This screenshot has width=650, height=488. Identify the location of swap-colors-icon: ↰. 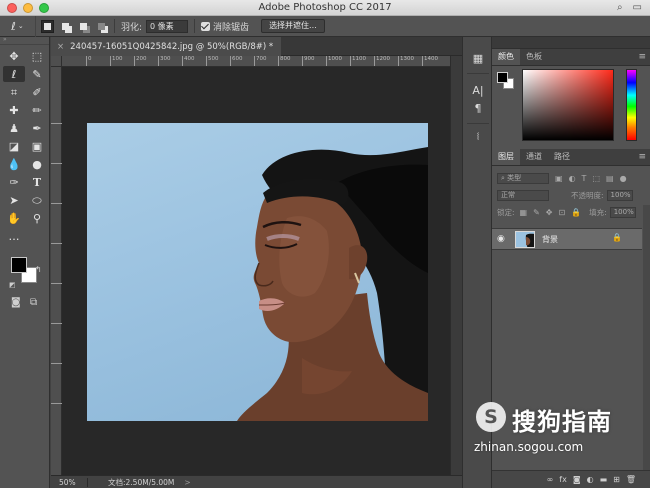
(38, 269).